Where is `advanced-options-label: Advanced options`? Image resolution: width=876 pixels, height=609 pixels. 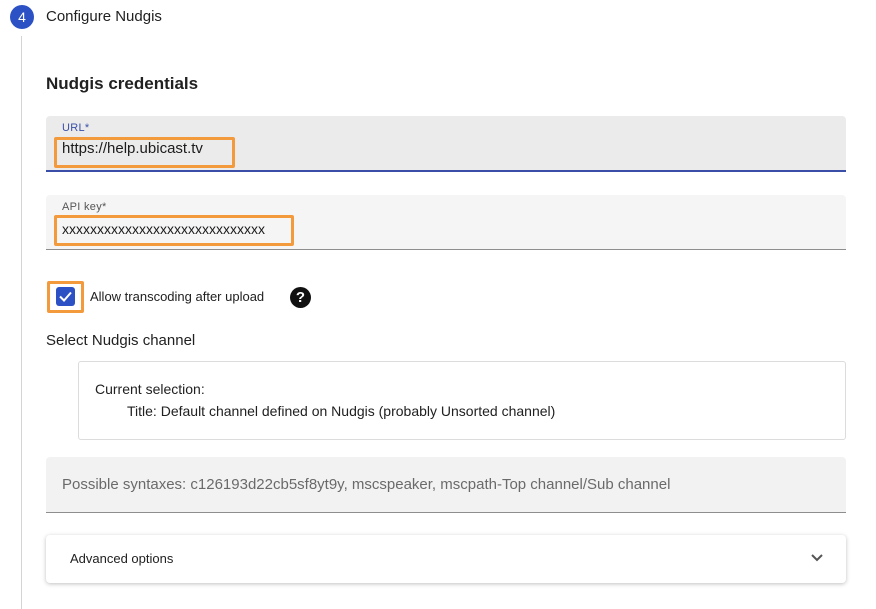
advanced-options-label: Advanced options is located at coordinates (122, 558).